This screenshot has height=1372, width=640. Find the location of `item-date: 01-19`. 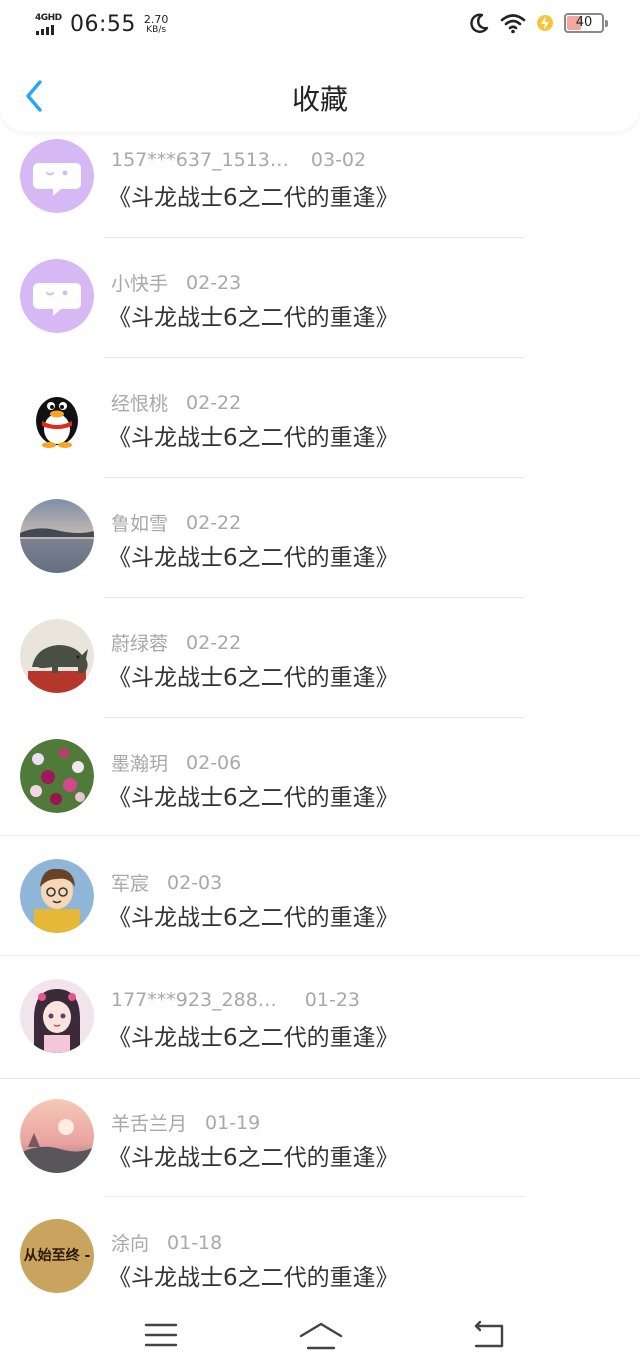

item-date: 01-19 is located at coordinates (233, 1122).